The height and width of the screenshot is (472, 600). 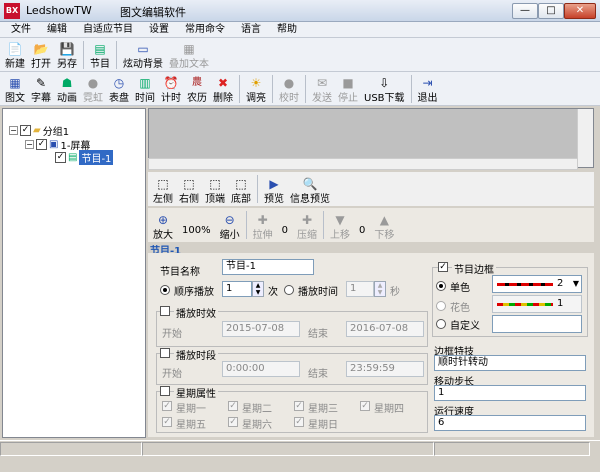 What do you see at coordinates (258, 289) in the screenshot?
I see `play-count-spinner: ▲ ▼` at bounding box center [258, 289].